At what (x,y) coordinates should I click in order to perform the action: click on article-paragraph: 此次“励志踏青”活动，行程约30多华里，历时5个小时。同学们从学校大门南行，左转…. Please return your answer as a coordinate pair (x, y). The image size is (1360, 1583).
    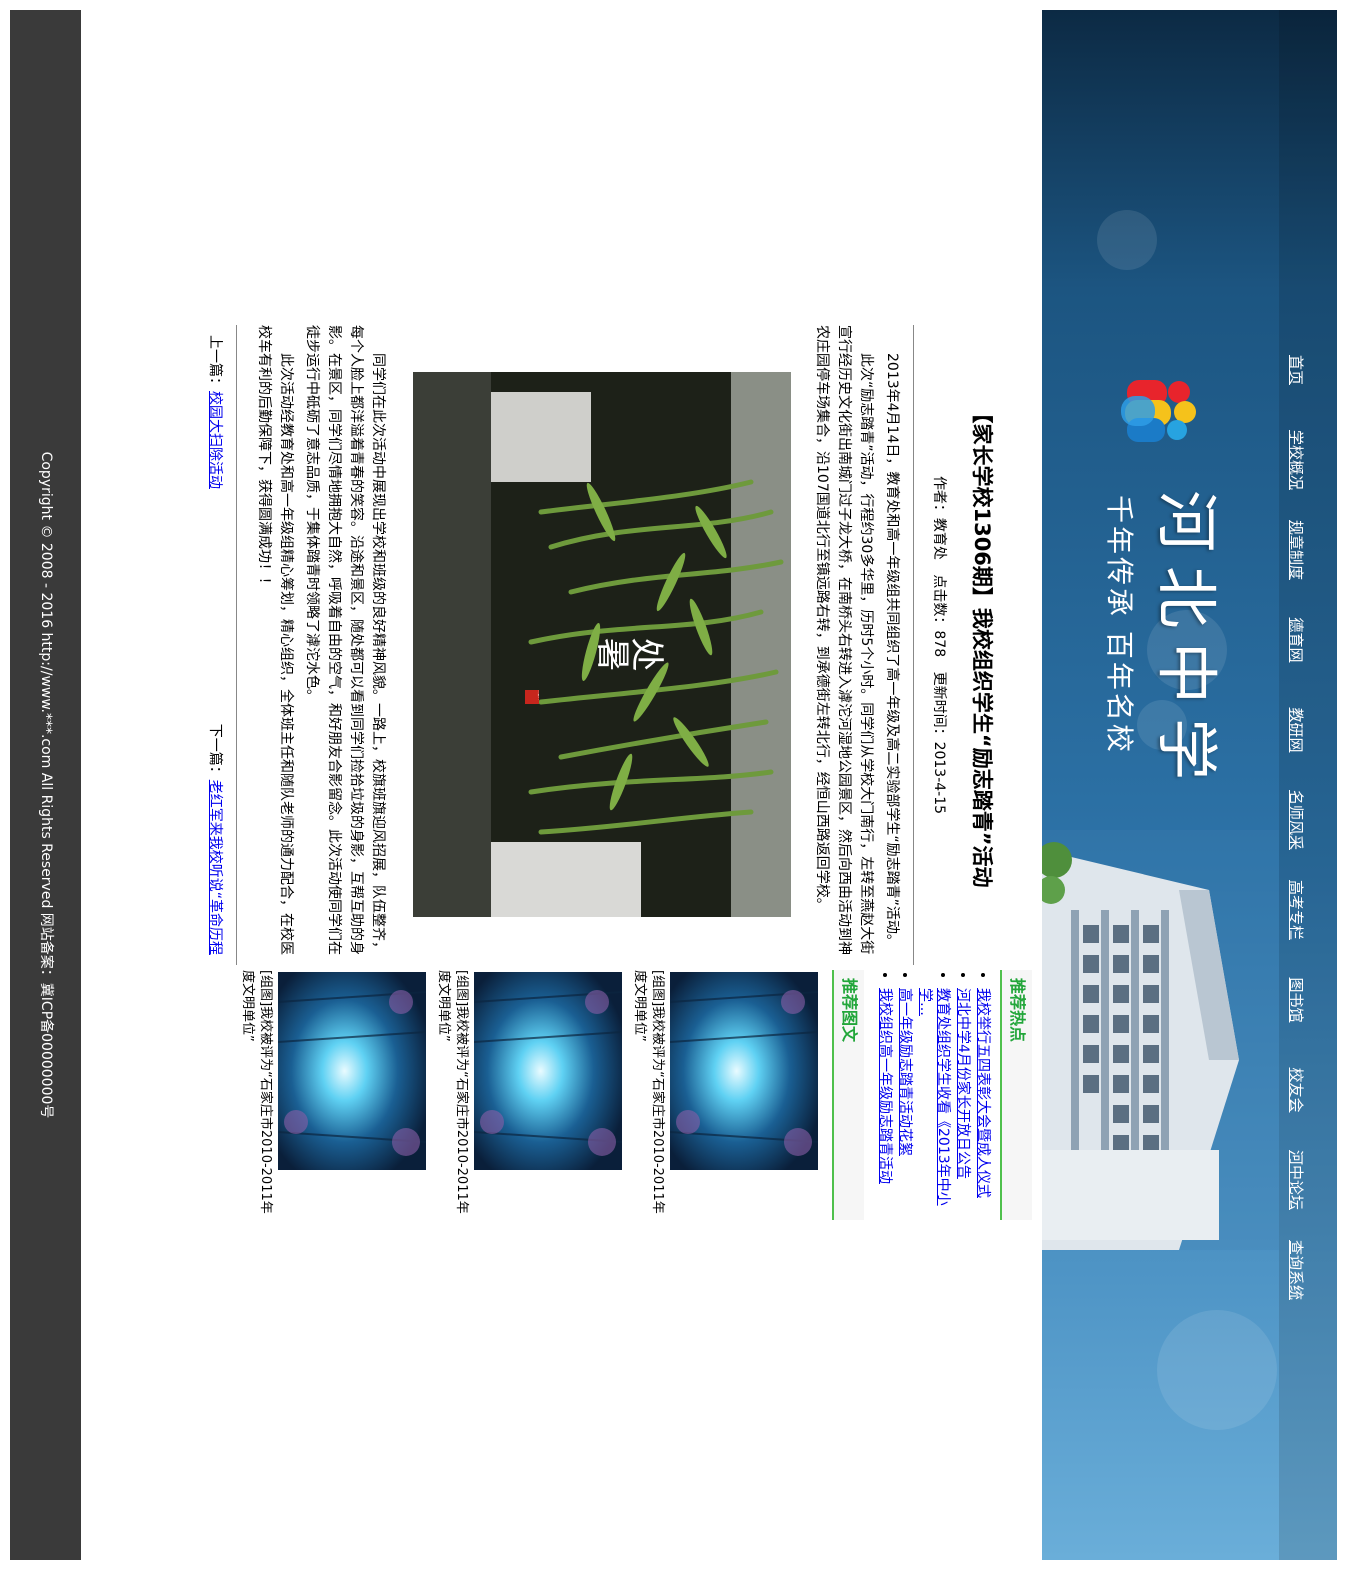
    Looking at the image, I should click on (844, 640).